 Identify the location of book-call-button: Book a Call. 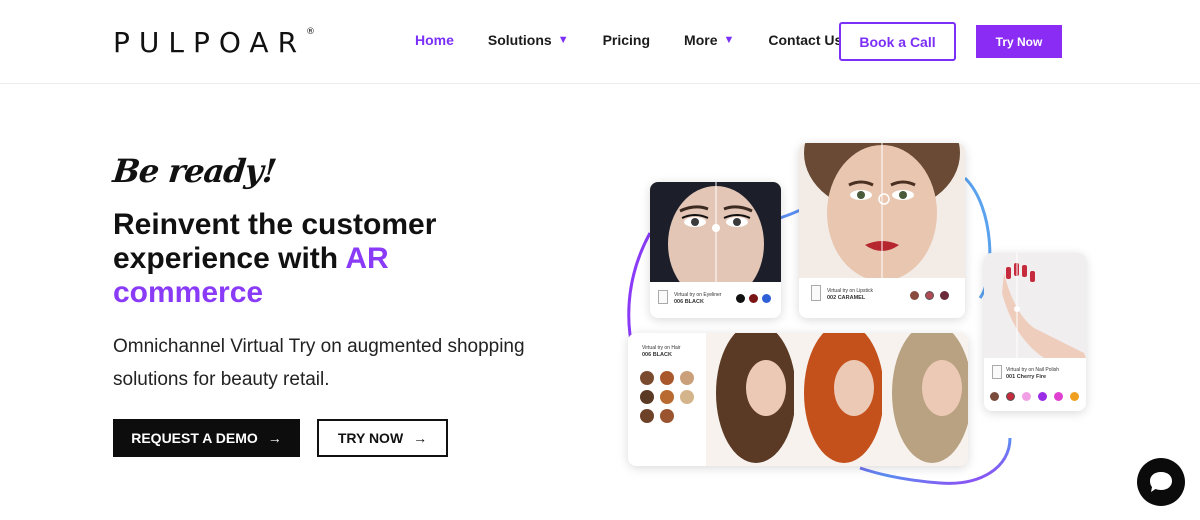
(897, 41).